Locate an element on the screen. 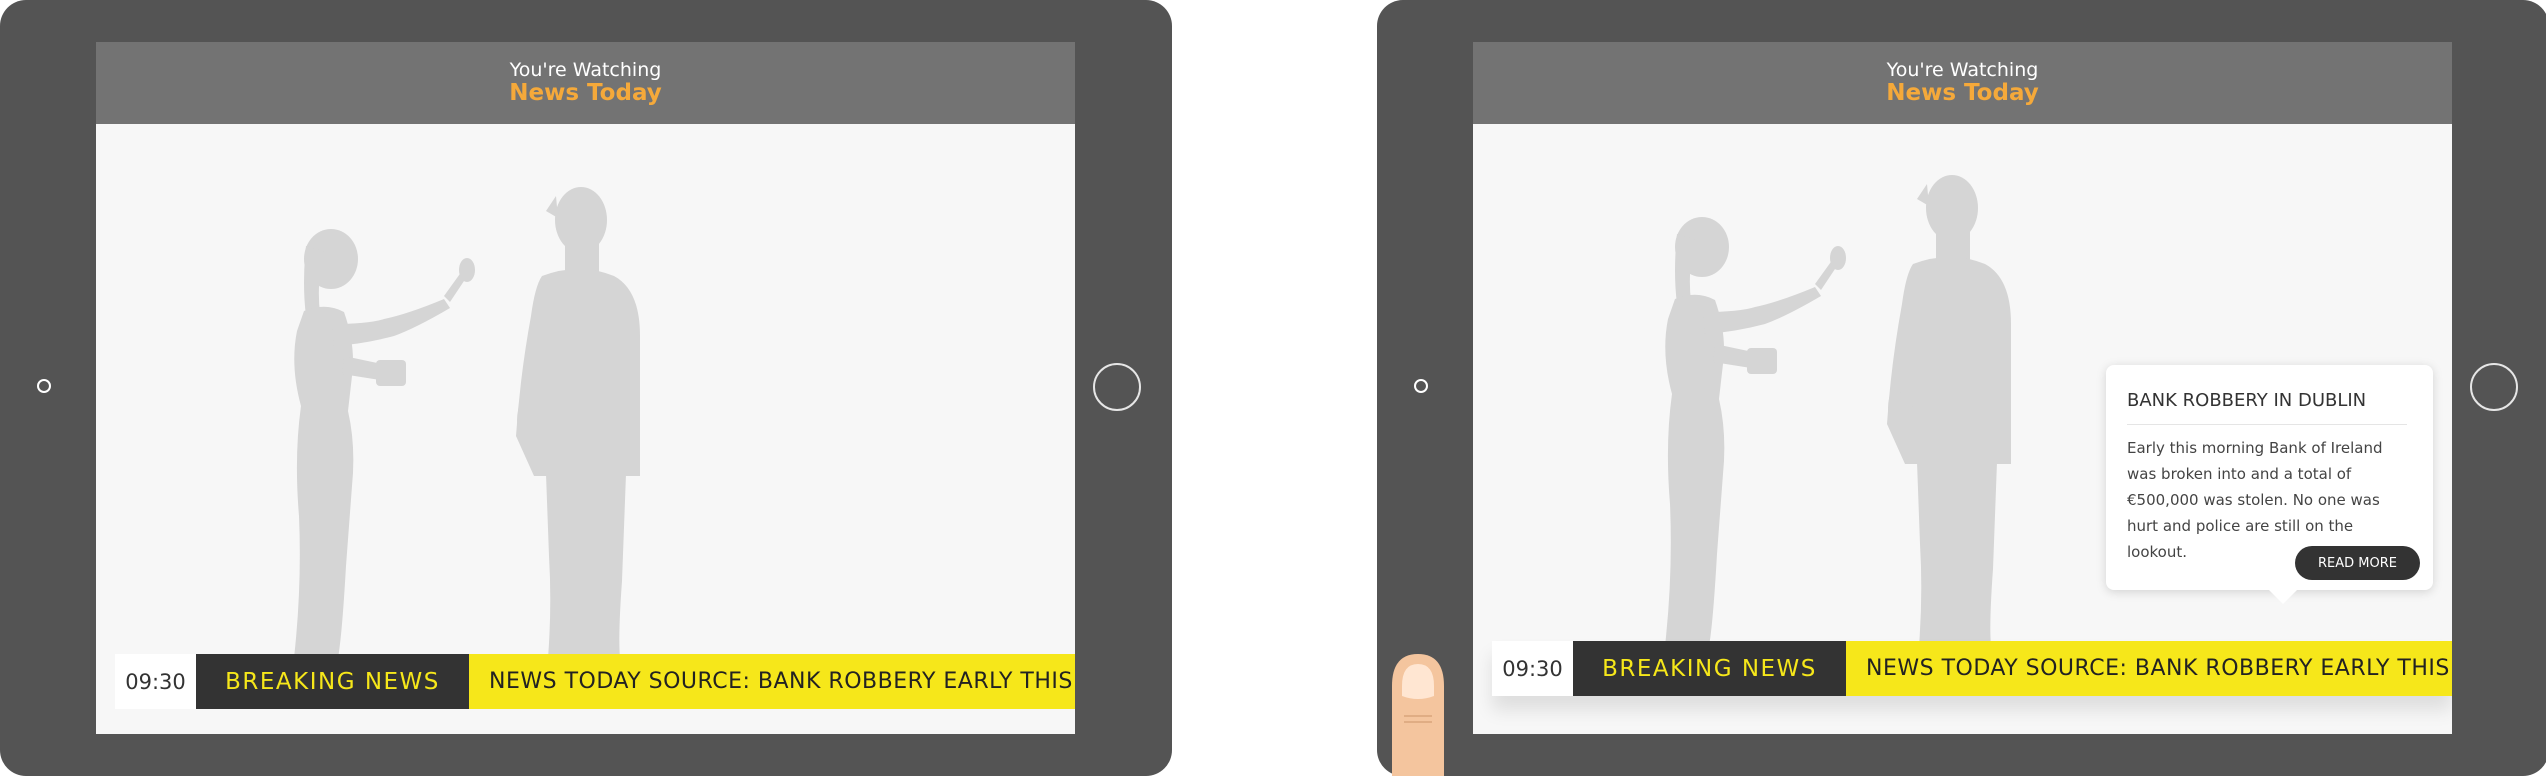  finger-tap-icon is located at coordinates (1418, 715).